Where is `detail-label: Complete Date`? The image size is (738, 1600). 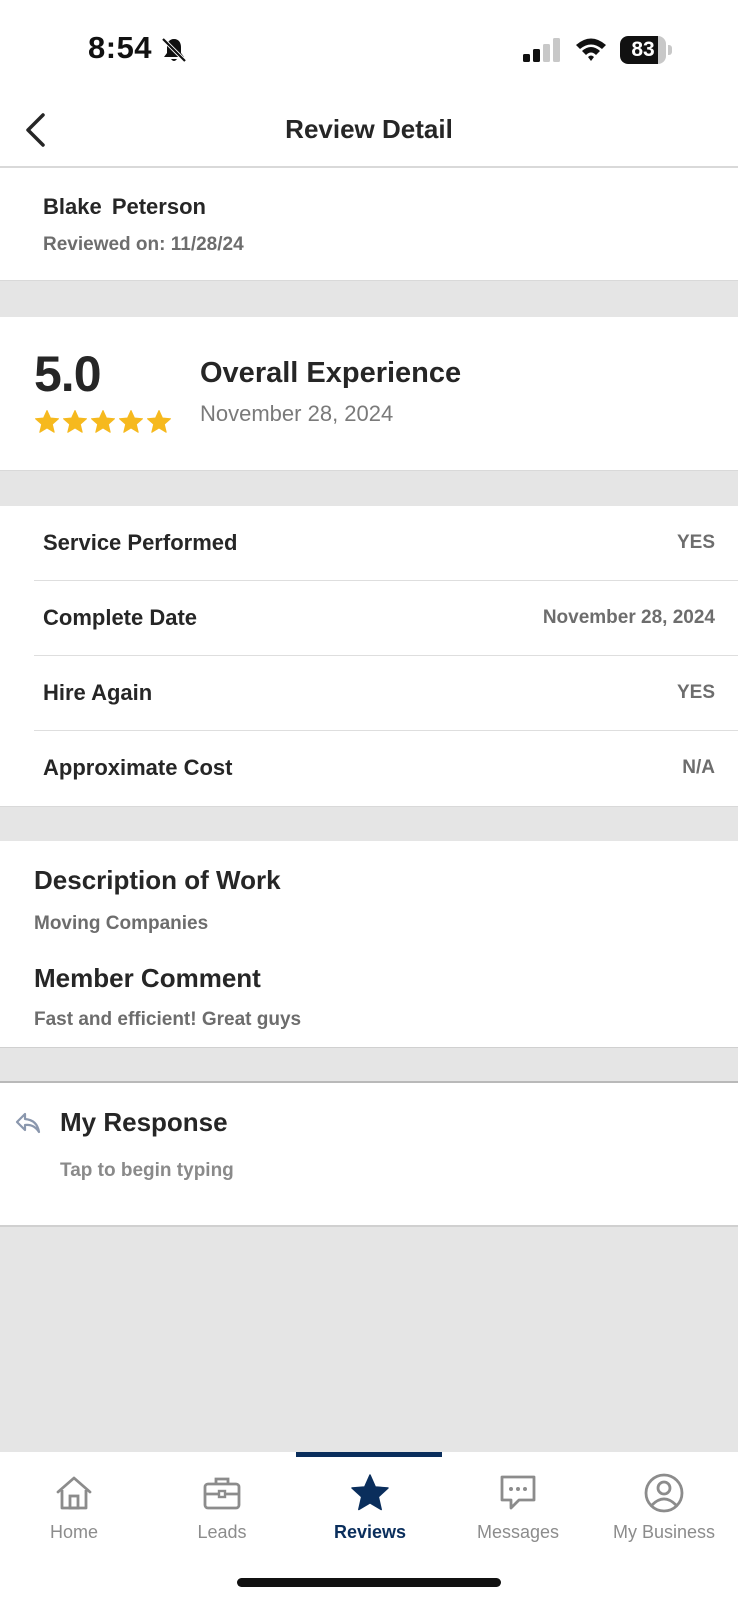 detail-label: Complete Date is located at coordinates (120, 617).